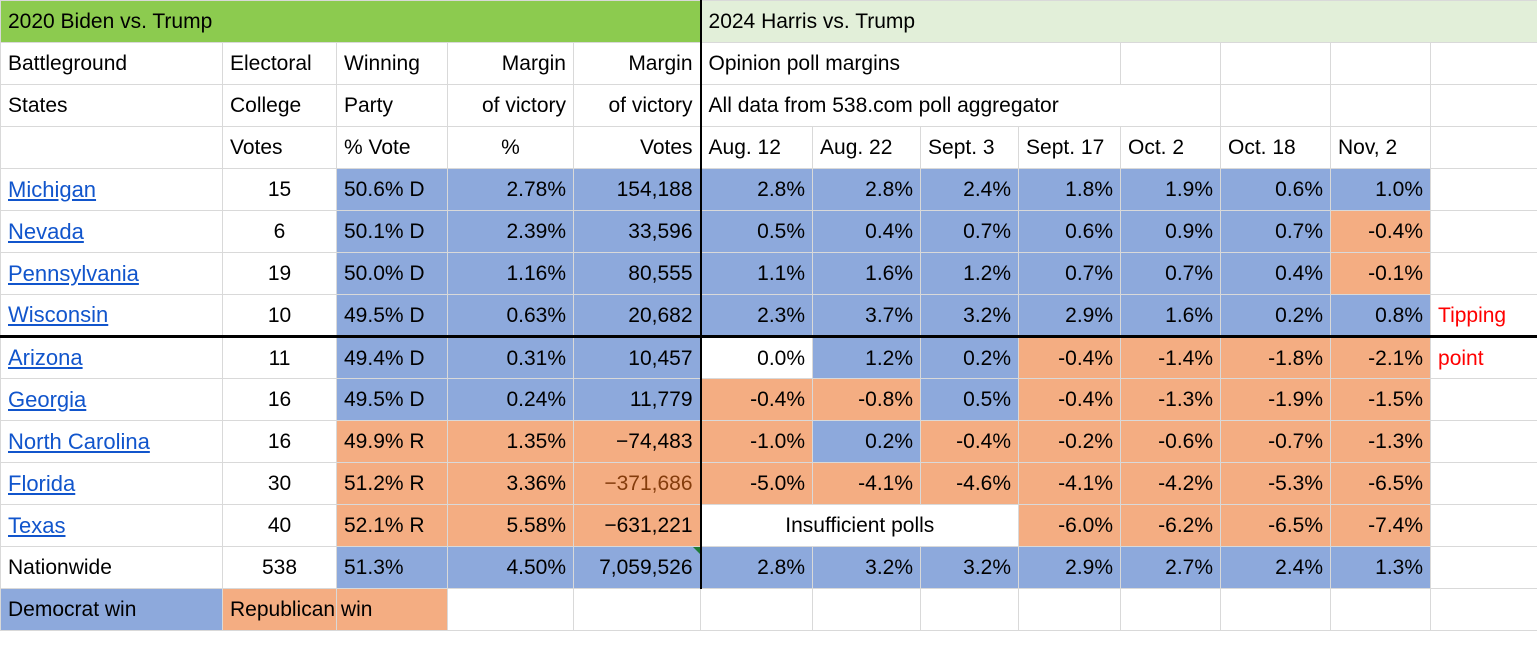 This screenshot has height=648, width=1537. Describe the element at coordinates (510, 441) in the screenshot. I see `margin-pct-cell: 1.35%` at that location.